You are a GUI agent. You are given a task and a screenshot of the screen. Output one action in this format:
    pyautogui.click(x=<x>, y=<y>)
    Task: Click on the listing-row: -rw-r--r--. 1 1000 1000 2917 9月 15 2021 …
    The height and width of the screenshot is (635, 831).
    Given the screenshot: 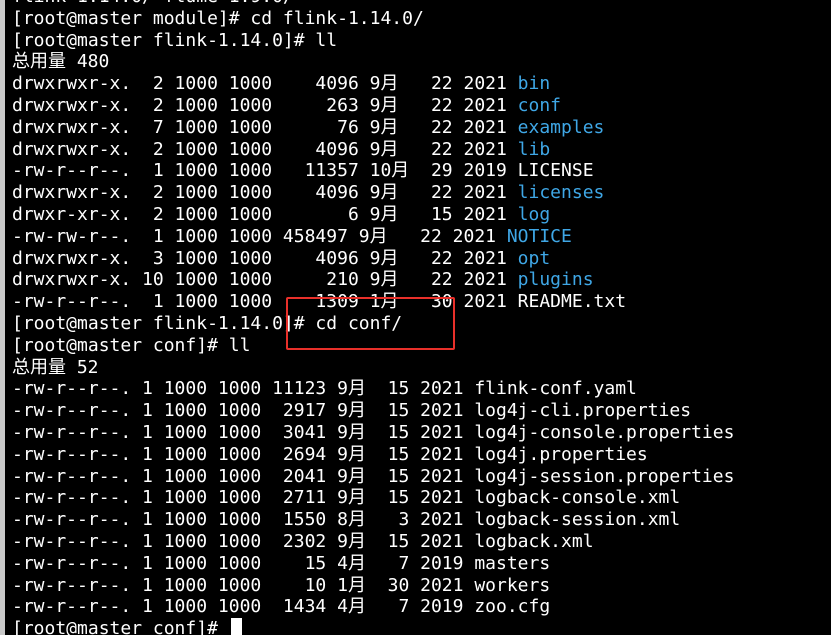 What is the action you would take?
    pyautogui.click(x=373, y=411)
    